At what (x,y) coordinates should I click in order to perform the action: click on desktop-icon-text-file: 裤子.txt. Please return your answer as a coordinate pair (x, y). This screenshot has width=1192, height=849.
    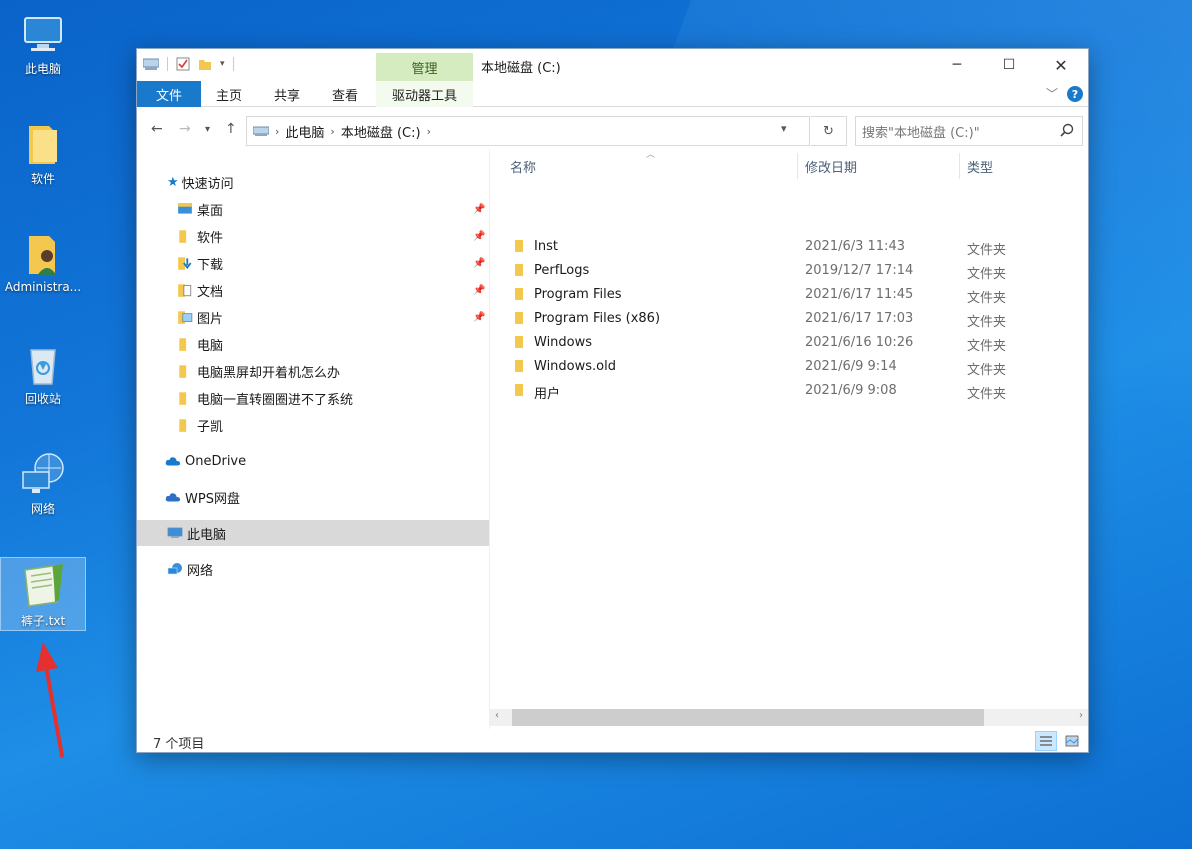
    Looking at the image, I should click on (43, 594).